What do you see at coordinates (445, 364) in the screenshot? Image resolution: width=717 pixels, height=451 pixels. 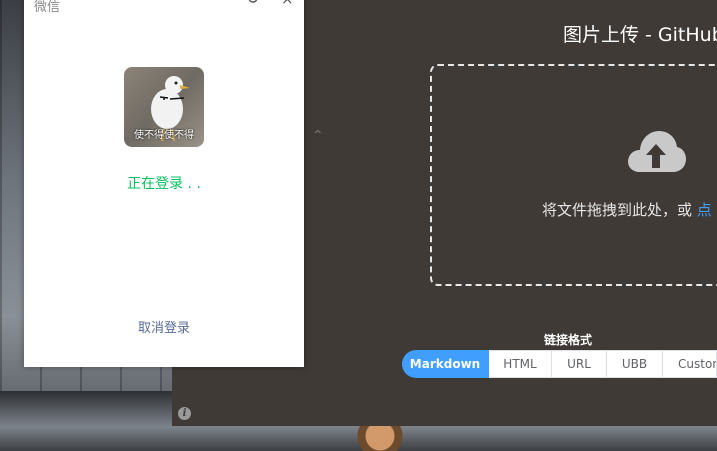 I see `format-markdown-button: Markdown` at bounding box center [445, 364].